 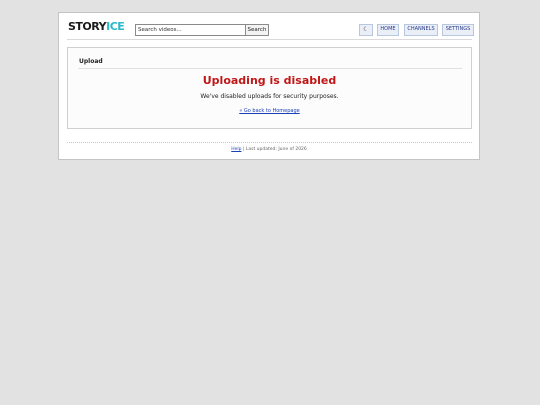 What do you see at coordinates (91, 61) in the screenshot?
I see `panel-title: Upload` at bounding box center [91, 61].